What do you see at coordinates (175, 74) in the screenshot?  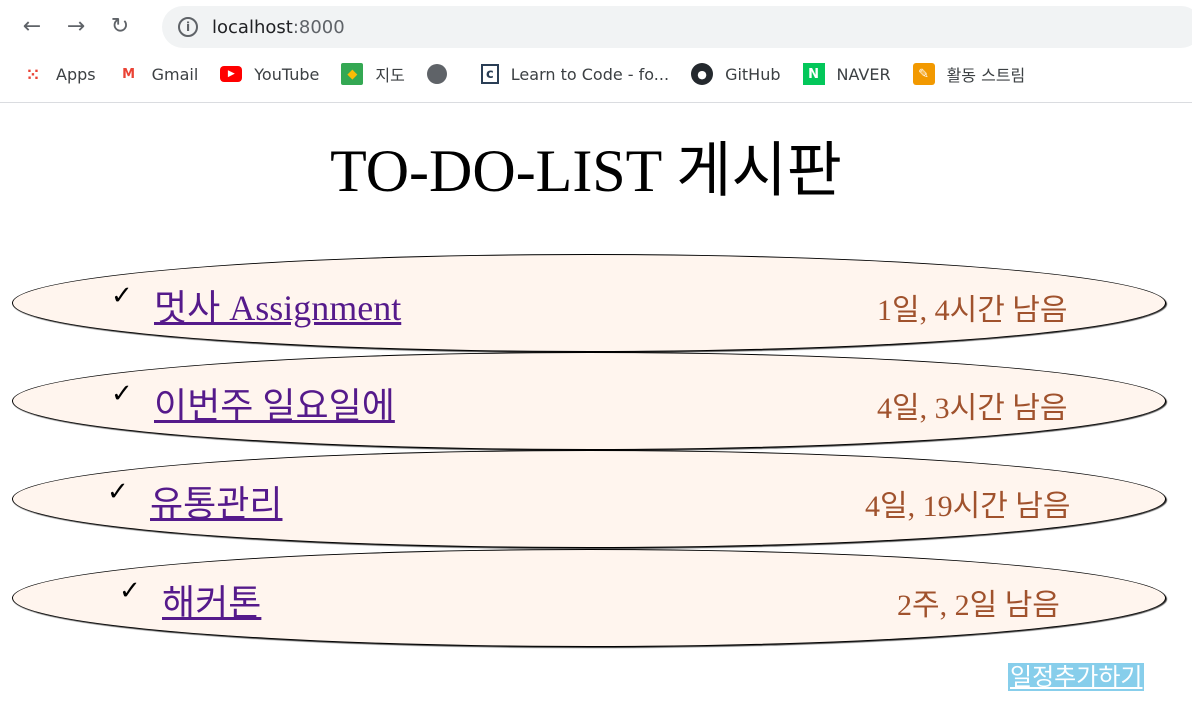 I see `bookmark-label: Gmail` at bounding box center [175, 74].